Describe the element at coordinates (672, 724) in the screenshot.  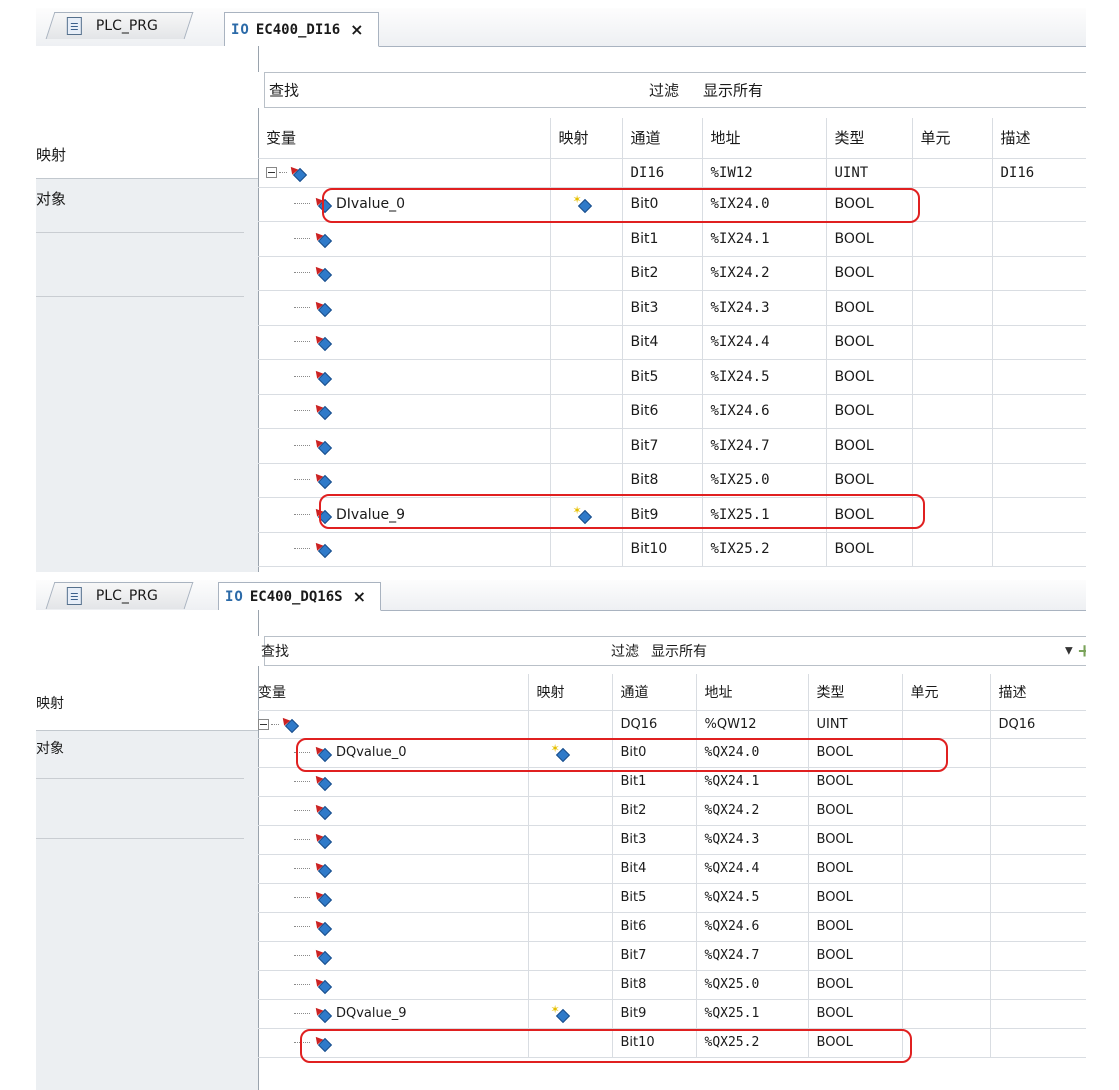
I see `table-row-root: DQ16 %QW12 UINT DQ16` at that location.